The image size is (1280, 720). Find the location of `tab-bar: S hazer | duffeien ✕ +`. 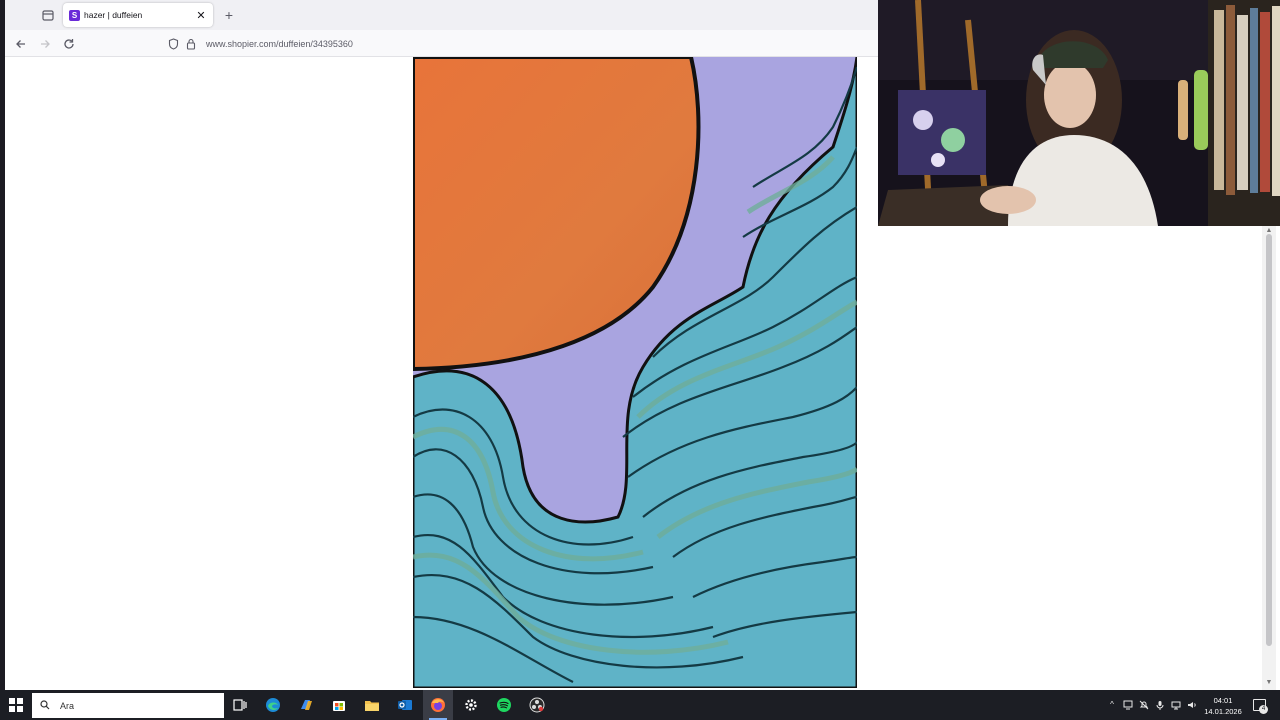

tab-bar: S hazer | duffeien ✕ + is located at coordinates (441, 15).